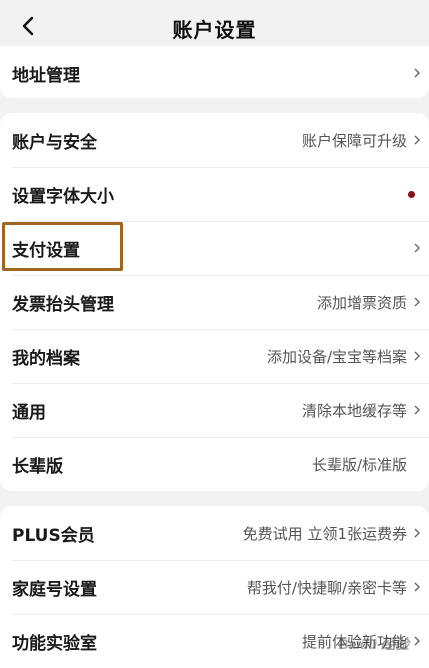 The image size is (429, 668). What do you see at coordinates (54, 142) in the screenshot?
I see `row-label: 账户与安全` at bounding box center [54, 142].